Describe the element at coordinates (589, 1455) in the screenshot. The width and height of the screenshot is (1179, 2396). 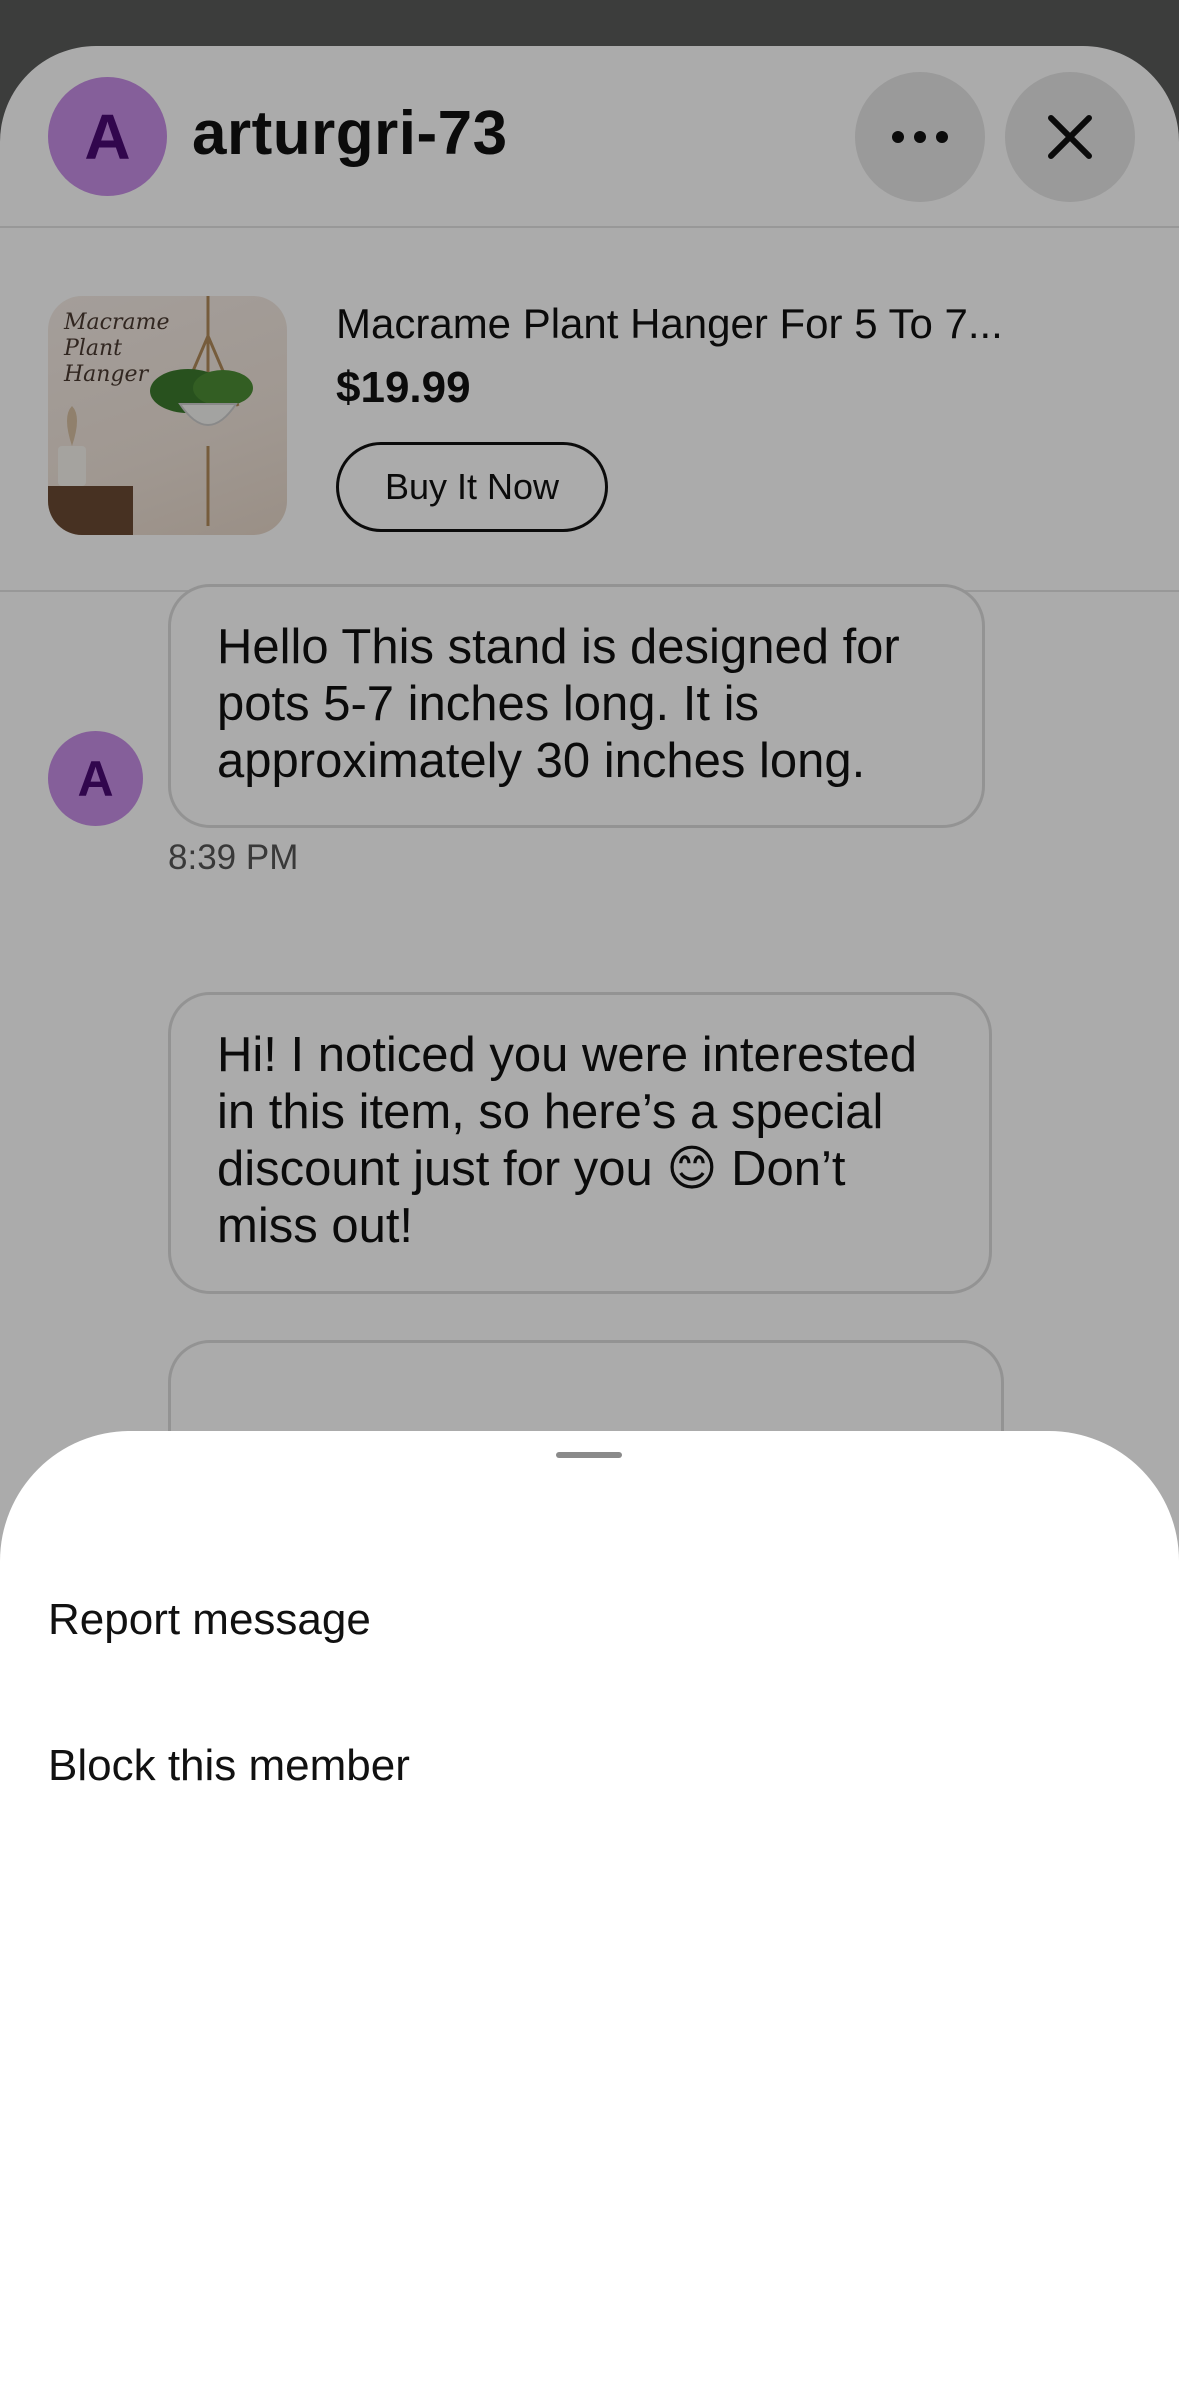
I see `sheet-drag-handle` at that location.